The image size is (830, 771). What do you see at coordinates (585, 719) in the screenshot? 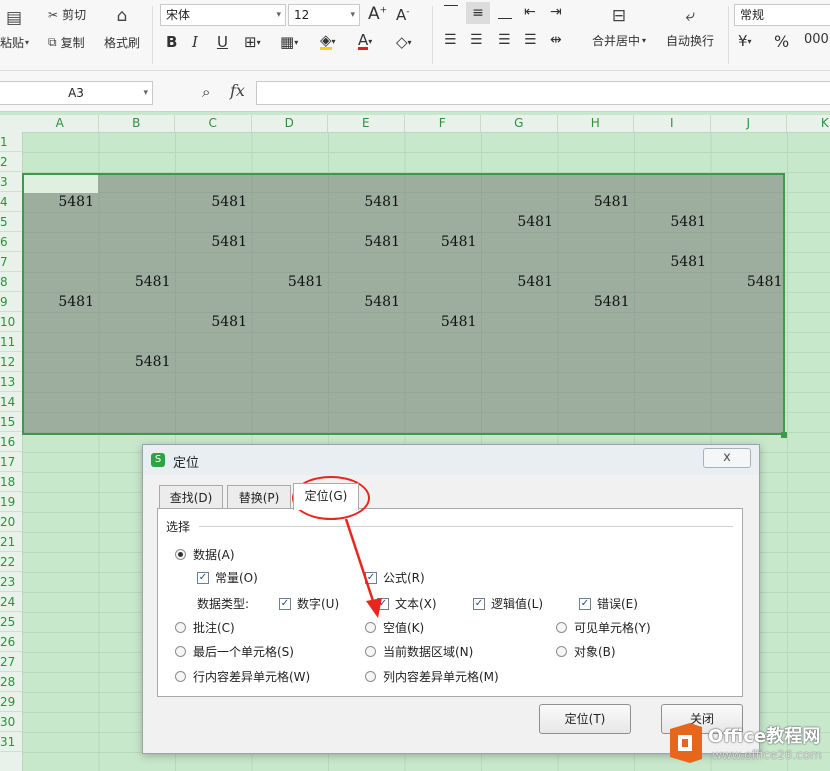
I see `locate-button: 定位(T)` at bounding box center [585, 719].